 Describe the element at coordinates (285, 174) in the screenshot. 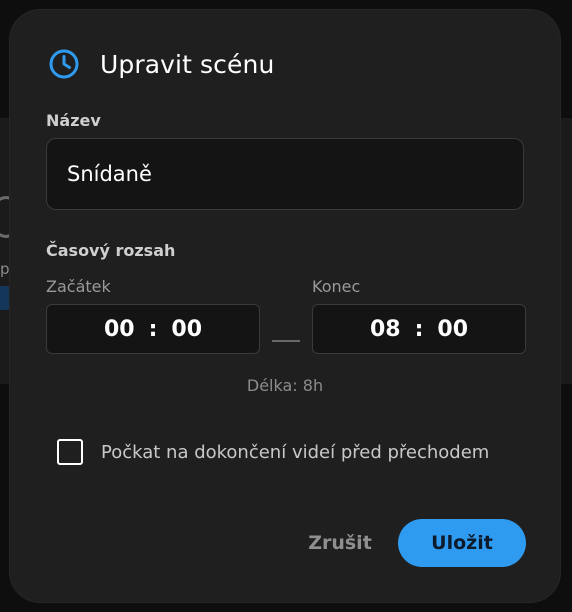

I see `scene-name-input: Snídaně` at that location.